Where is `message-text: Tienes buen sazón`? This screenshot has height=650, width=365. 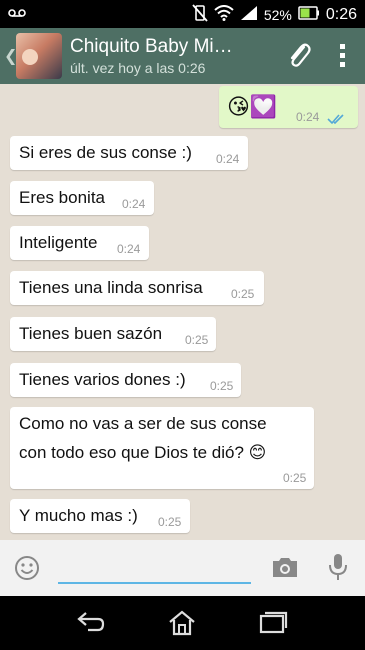
message-text: Tienes buen sazón is located at coordinates (91, 333).